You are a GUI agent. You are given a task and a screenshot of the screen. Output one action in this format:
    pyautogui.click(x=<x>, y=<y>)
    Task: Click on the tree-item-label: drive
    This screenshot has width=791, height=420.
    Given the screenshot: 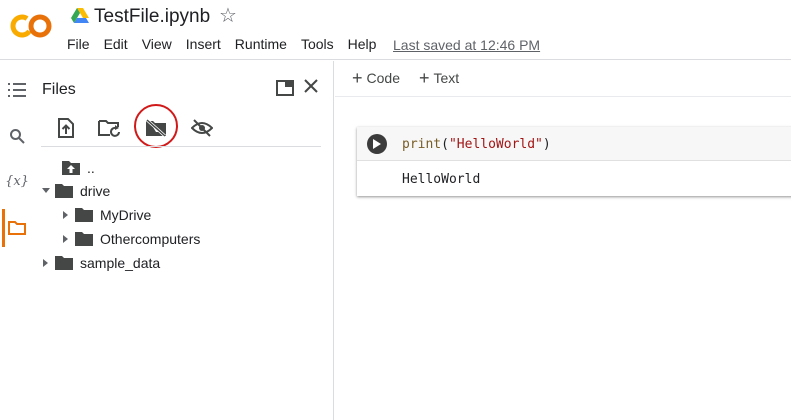 What is the action you would take?
    pyautogui.click(x=95, y=191)
    